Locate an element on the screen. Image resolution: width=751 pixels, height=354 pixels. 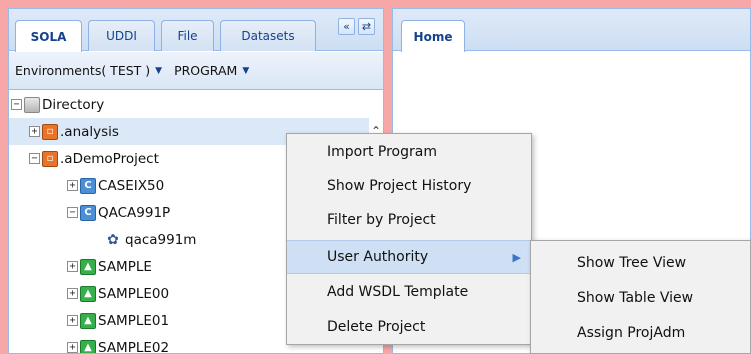
program-menu: PROGRAM ▼ is located at coordinates (211, 70).